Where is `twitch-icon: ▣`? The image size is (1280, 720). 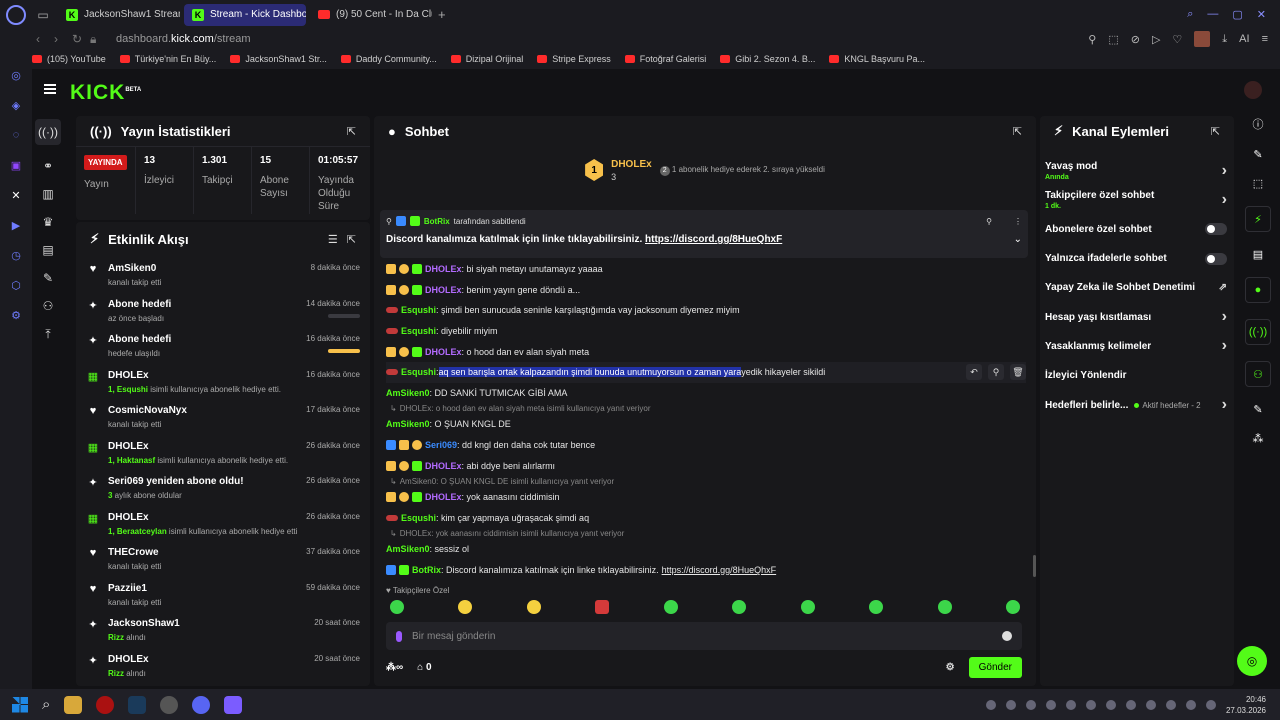
twitch-icon: ▣ is located at coordinates (16, 167).